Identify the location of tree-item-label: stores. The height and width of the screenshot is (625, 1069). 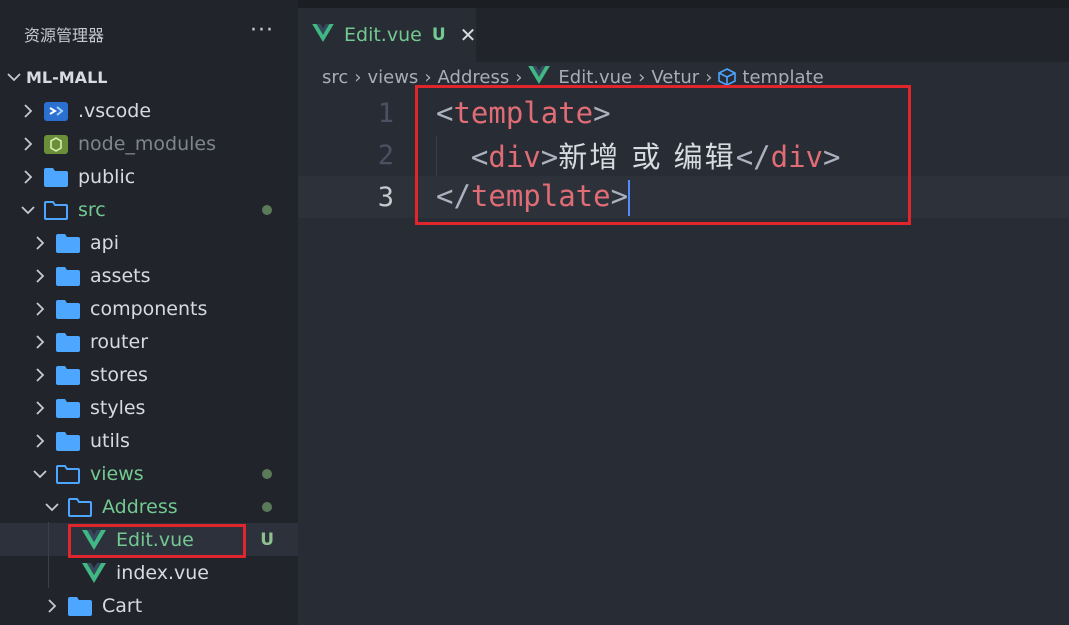
(119, 374).